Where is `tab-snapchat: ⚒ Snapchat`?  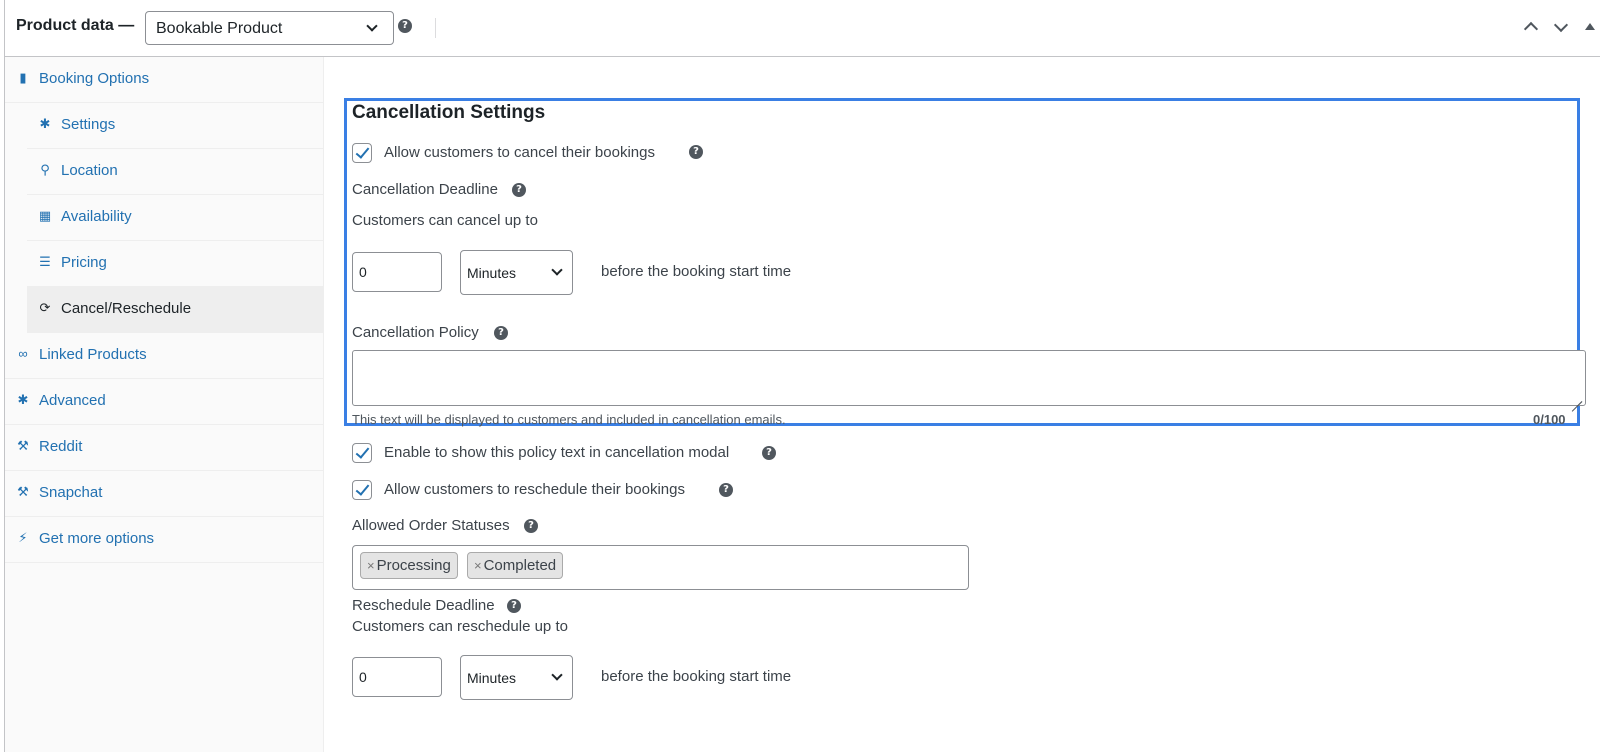 tab-snapchat: ⚒ Snapchat is located at coordinates (164, 494).